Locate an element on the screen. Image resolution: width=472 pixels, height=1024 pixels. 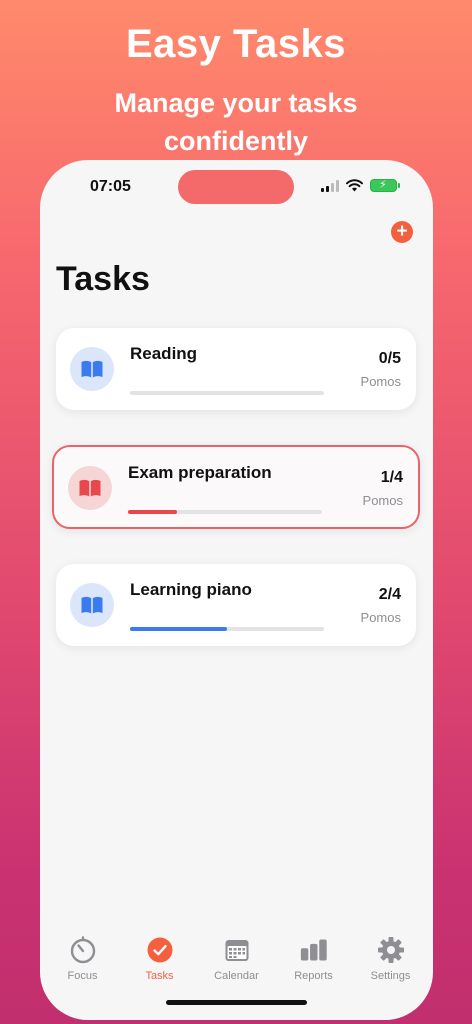
tab-tasks: Tasks is located at coordinates (159, 978).